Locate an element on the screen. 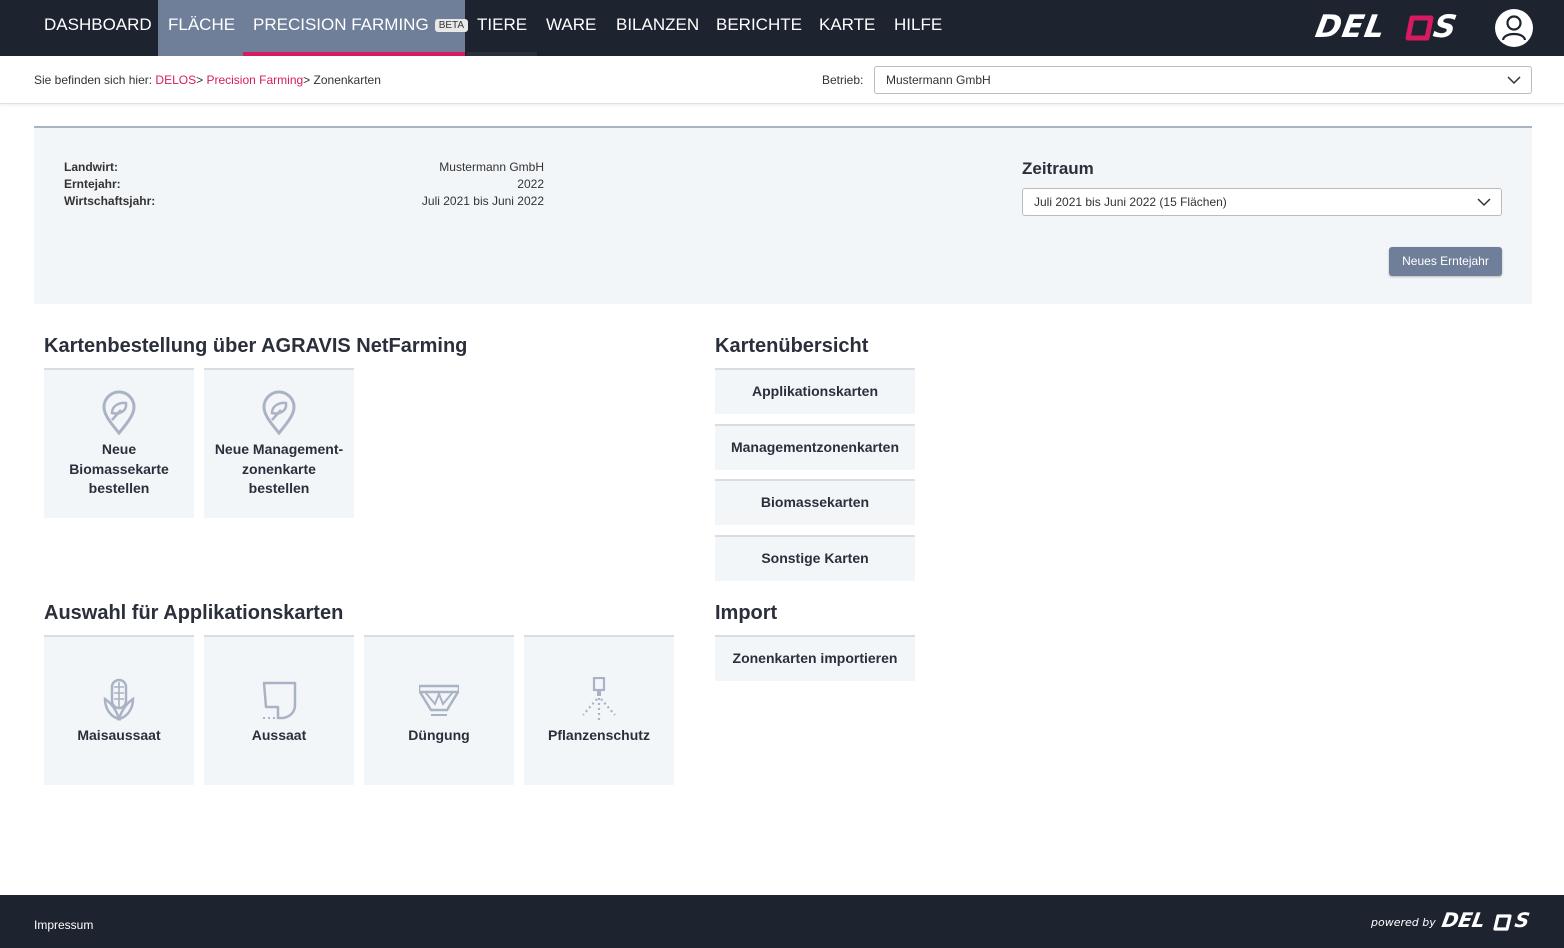 This screenshot has width=1564, height=948. powered-by-delos-logo: powered by DEL S is located at coordinates (1451, 920).